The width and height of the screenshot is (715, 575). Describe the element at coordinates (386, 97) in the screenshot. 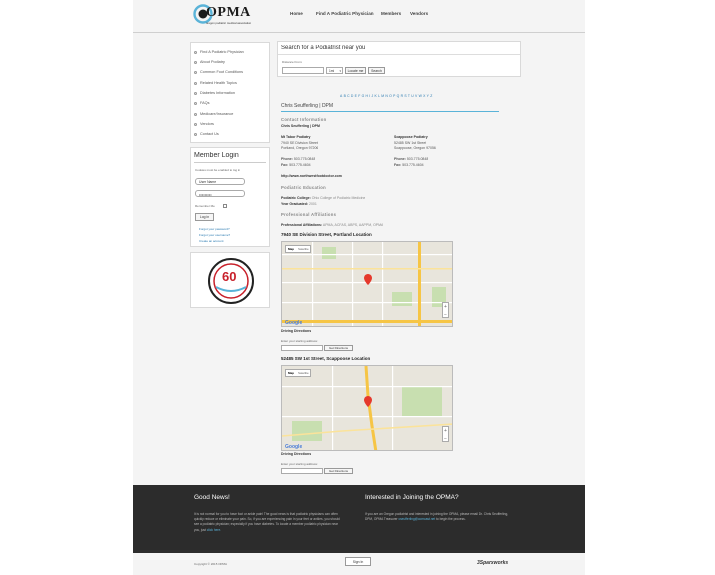

I see `letter-n: N` at that location.